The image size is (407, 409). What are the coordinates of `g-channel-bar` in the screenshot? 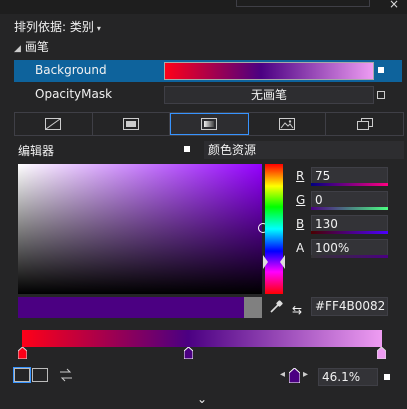 It's located at (349, 208).